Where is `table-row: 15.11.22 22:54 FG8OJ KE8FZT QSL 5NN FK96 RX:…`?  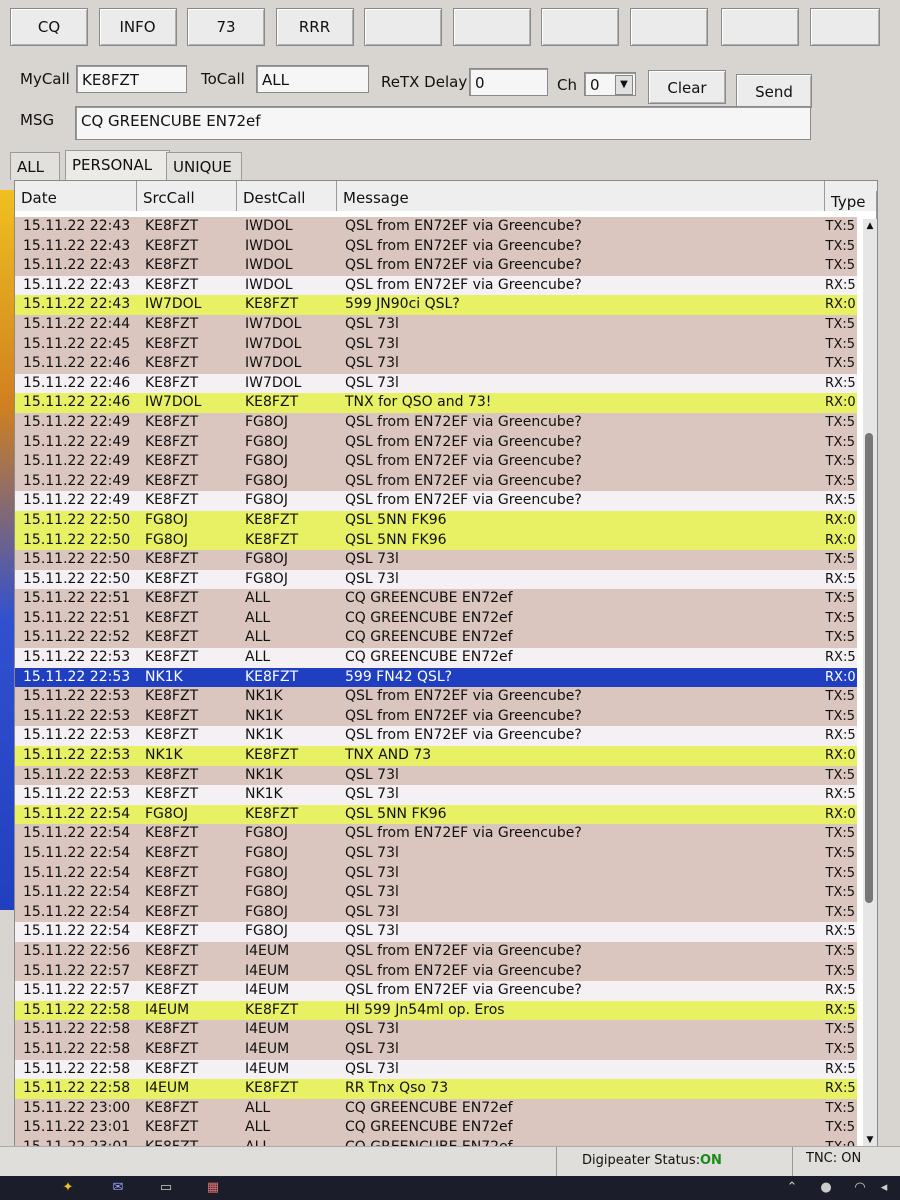
table-row: 15.11.22 22:54 FG8OJ KE8FZT QSL 5NN FK96 RX:… is located at coordinates (436, 814).